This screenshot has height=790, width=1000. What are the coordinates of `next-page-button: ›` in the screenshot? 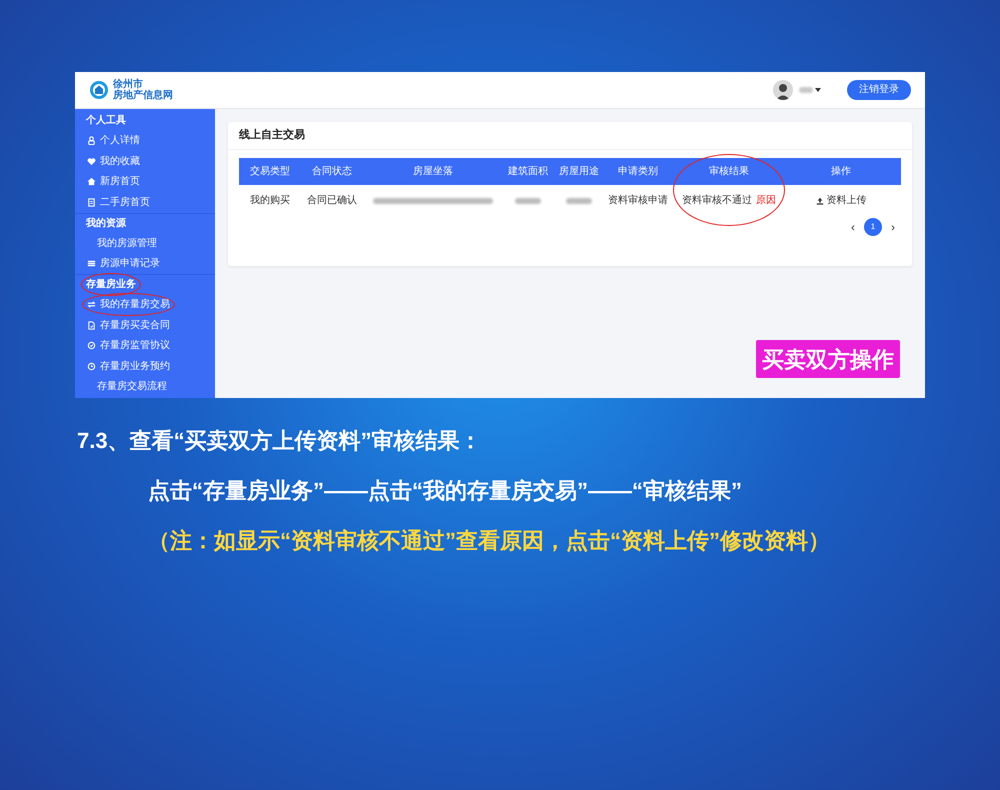 It's located at (893, 227).